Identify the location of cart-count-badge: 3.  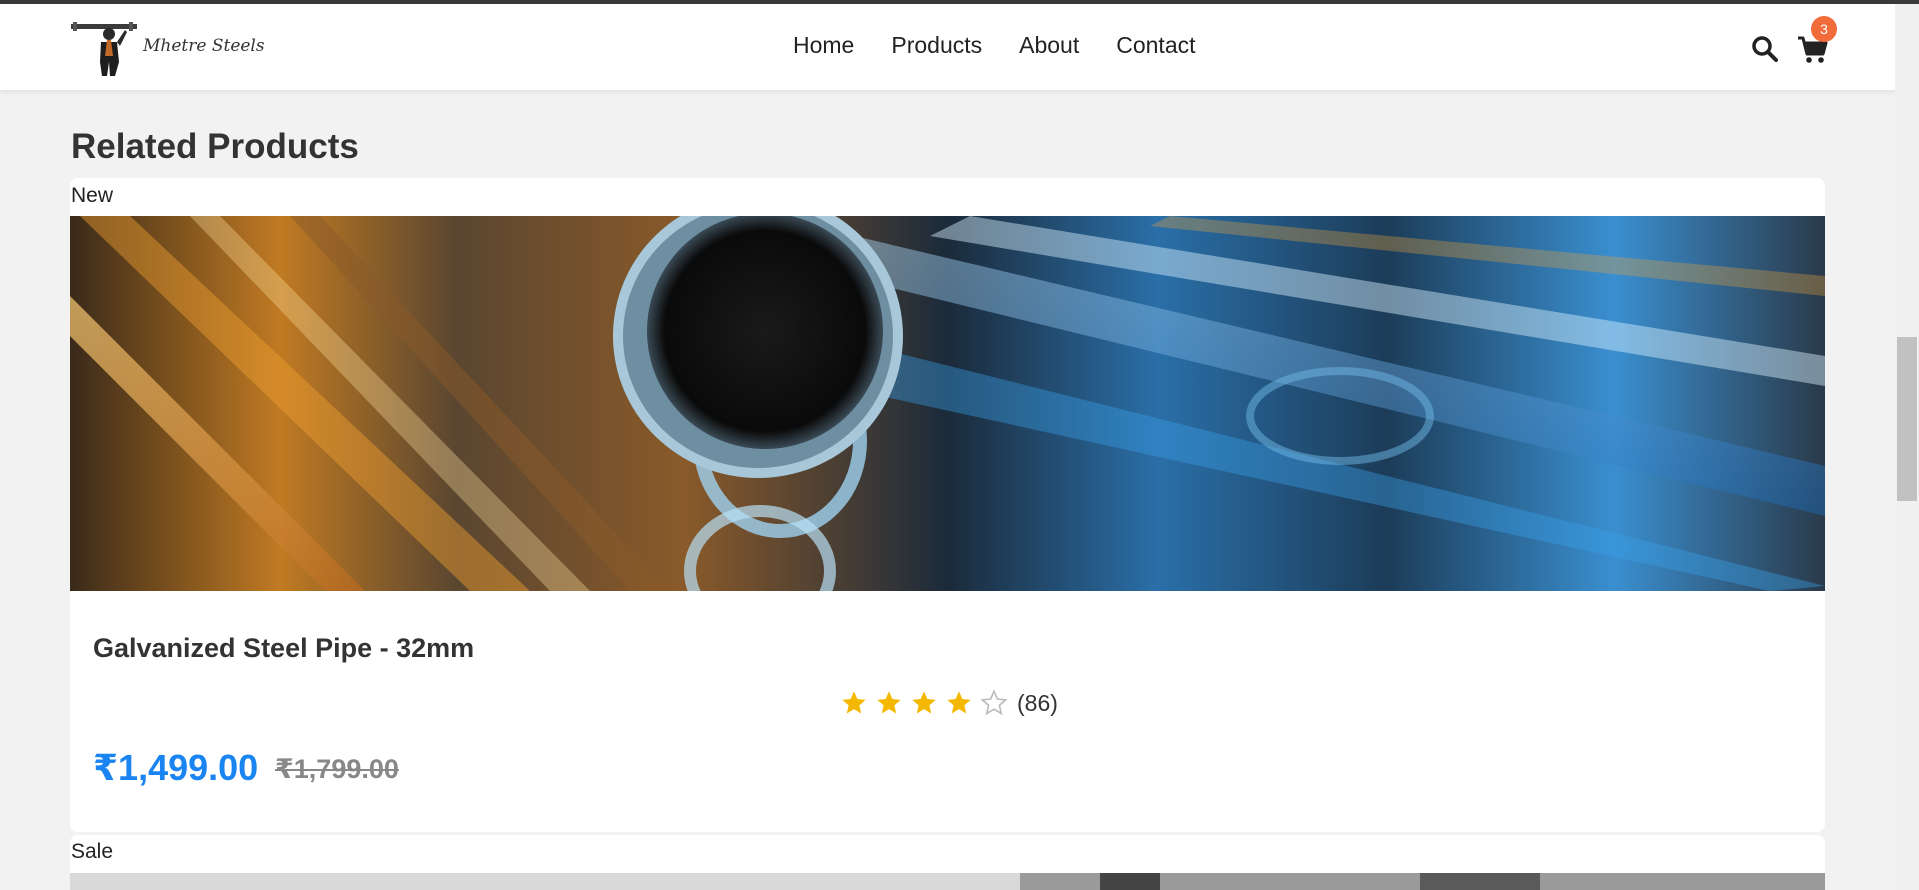
(1824, 29).